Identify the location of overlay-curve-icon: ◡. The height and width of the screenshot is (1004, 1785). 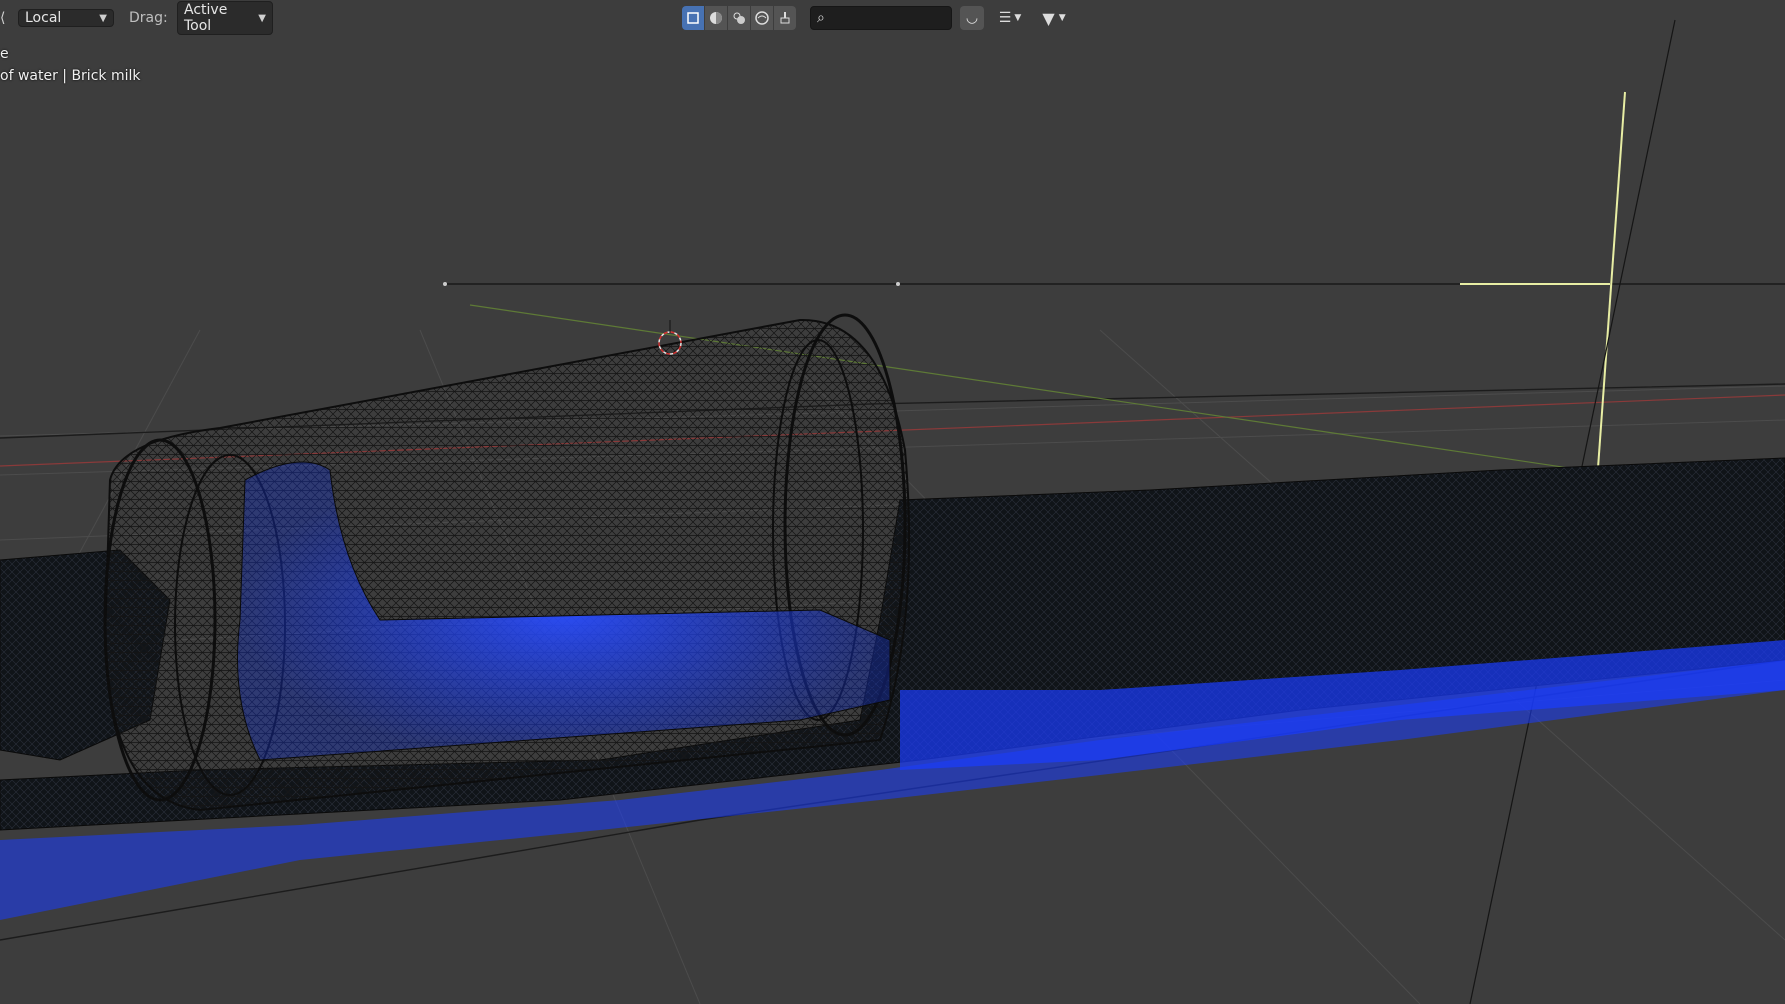
(972, 18).